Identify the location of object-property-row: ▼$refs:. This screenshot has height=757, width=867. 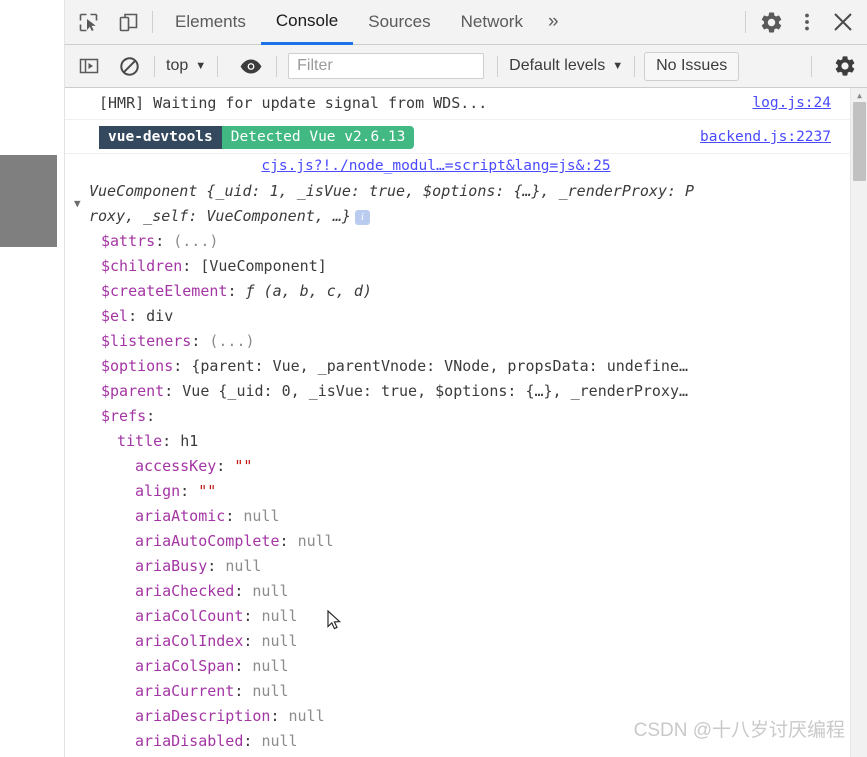
(466, 416).